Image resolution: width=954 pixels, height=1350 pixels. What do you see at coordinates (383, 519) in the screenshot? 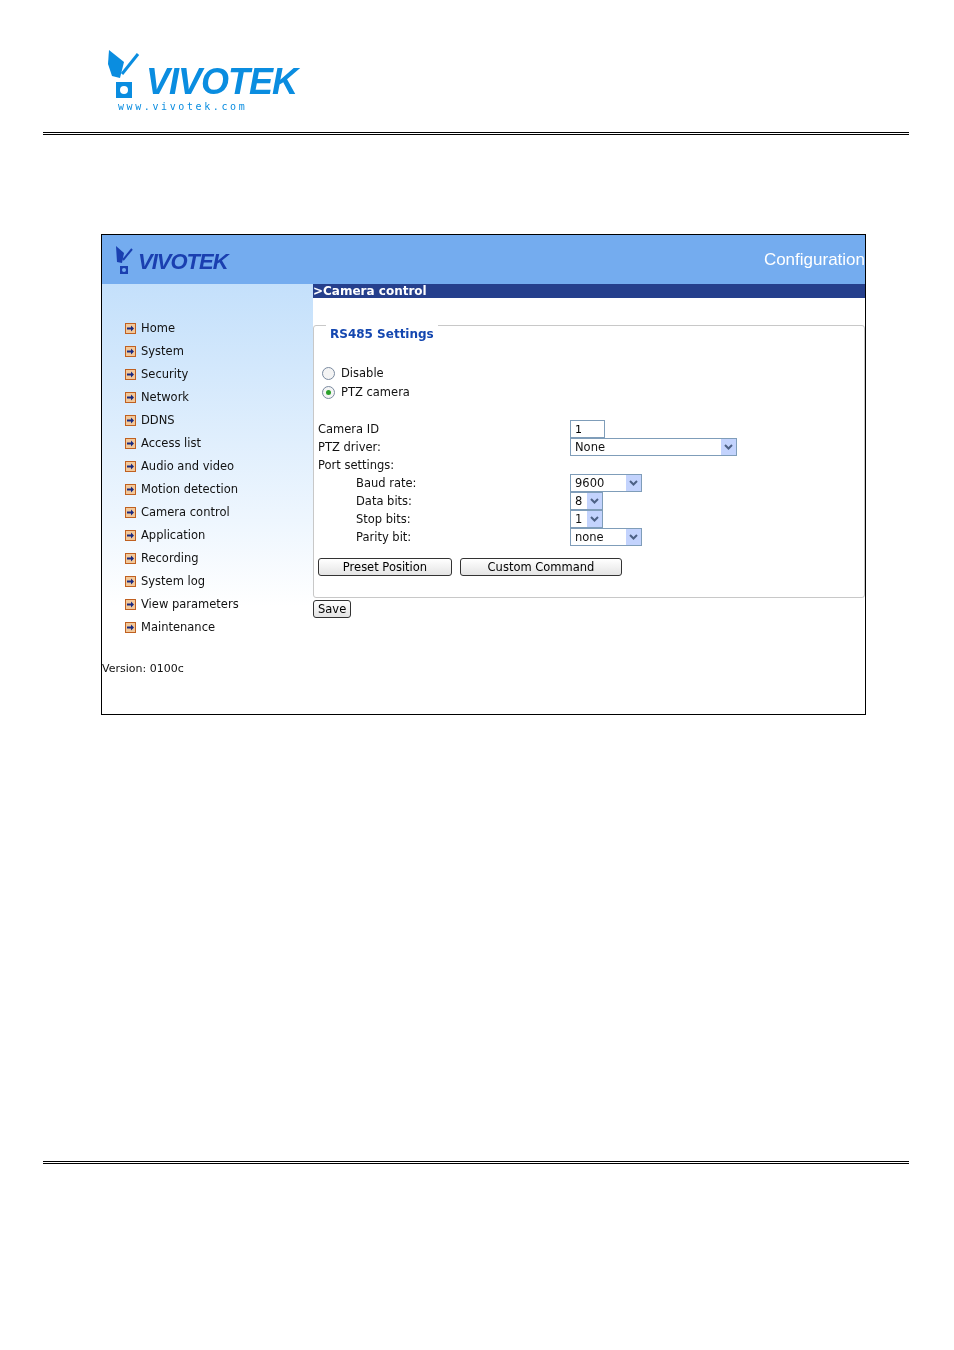
I see `field-label: Stop bits:` at bounding box center [383, 519].